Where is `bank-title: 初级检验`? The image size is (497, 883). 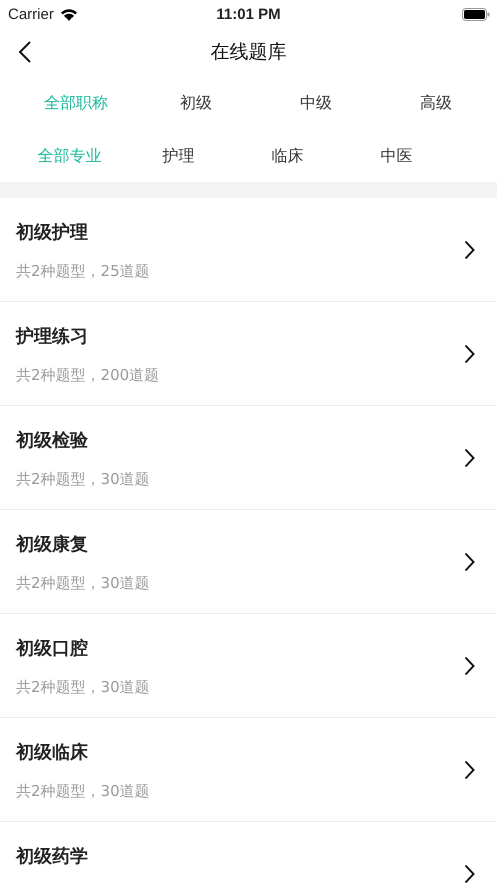 bank-title: 初级检验 is located at coordinates (52, 440).